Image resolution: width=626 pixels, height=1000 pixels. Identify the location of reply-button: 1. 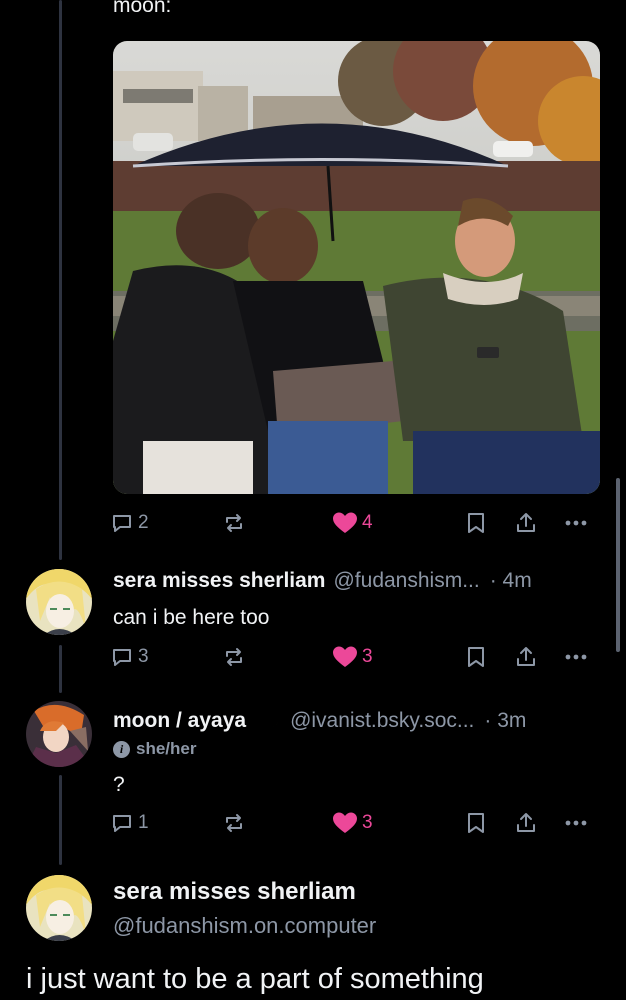
(129, 823).